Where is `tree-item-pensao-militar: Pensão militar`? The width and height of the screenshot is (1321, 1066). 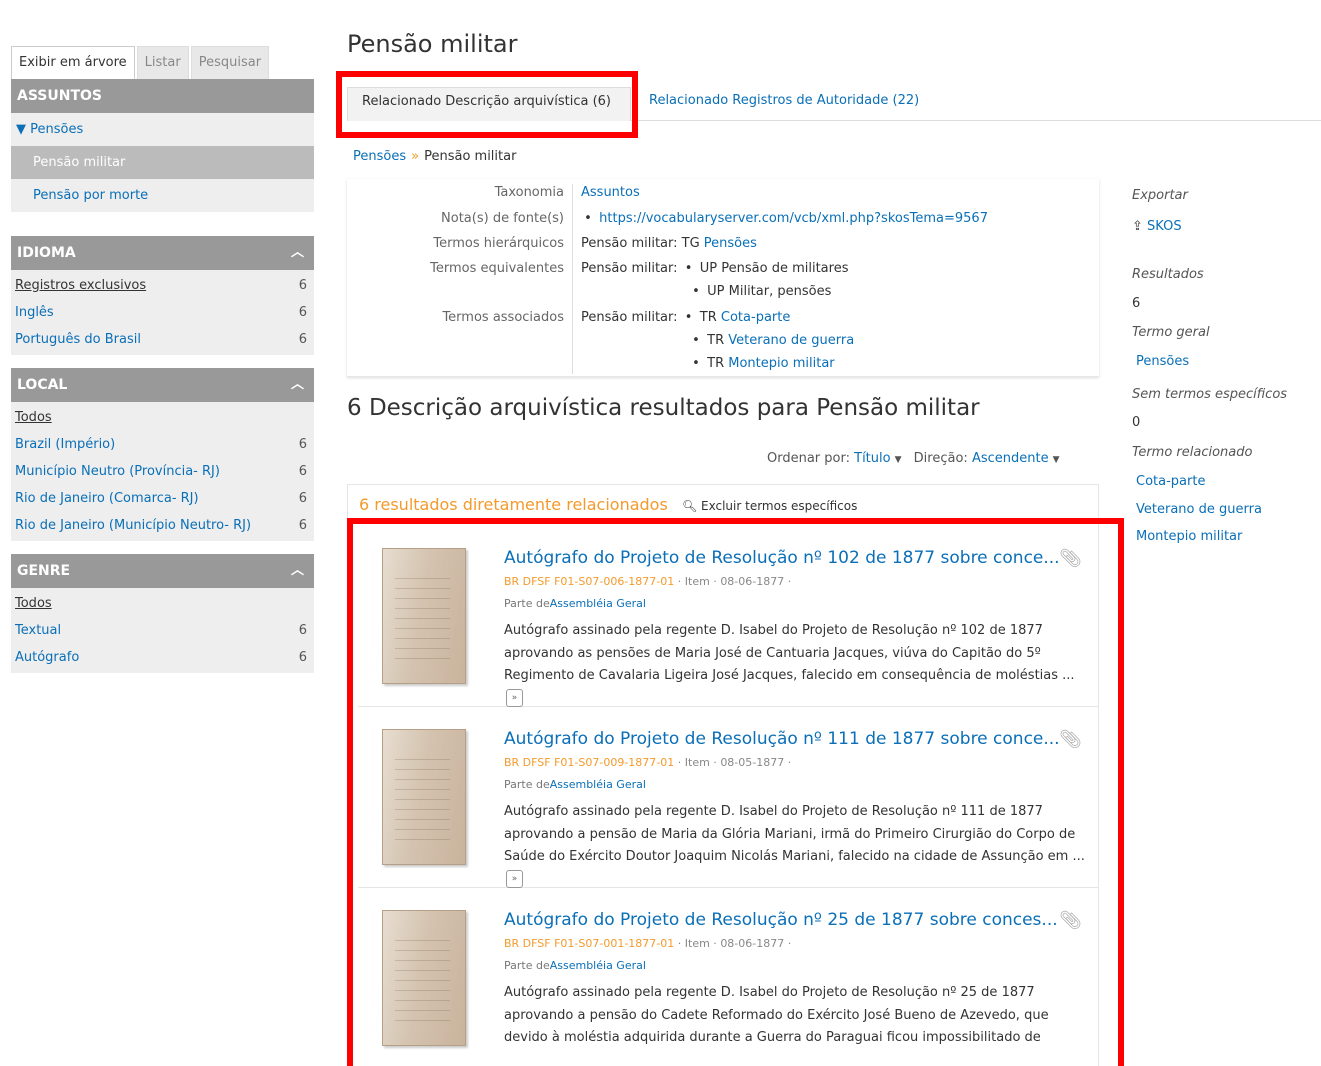
tree-item-pensao-militar: Pensão militar is located at coordinates (162, 162).